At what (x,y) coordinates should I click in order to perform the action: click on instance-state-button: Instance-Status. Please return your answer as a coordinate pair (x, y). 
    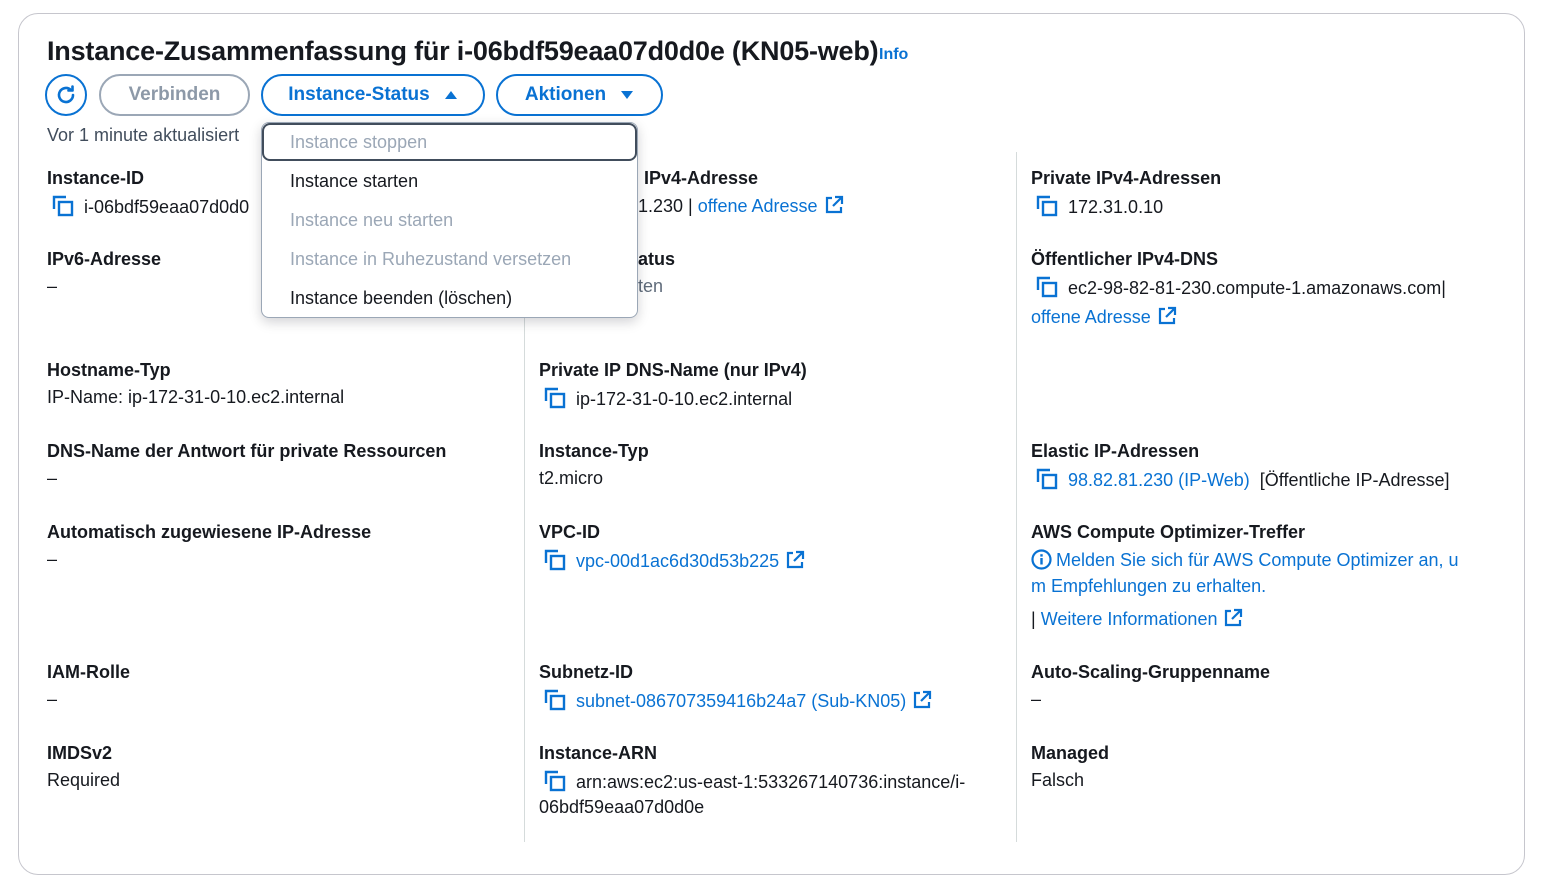
    Looking at the image, I should click on (373, 95).